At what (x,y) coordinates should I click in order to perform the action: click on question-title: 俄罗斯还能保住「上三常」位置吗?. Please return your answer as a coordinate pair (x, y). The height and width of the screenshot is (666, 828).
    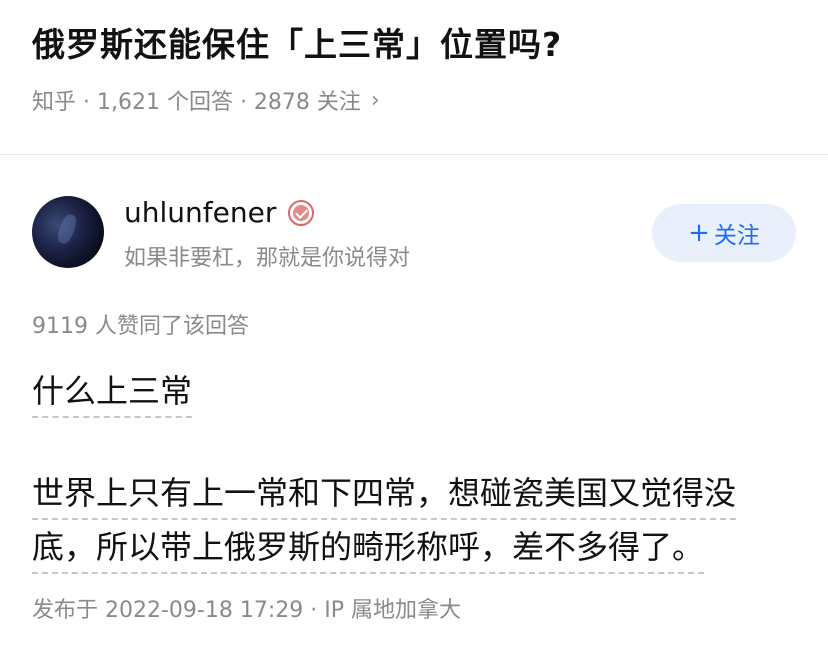
    Looking at the image, I should click on (297, 42).